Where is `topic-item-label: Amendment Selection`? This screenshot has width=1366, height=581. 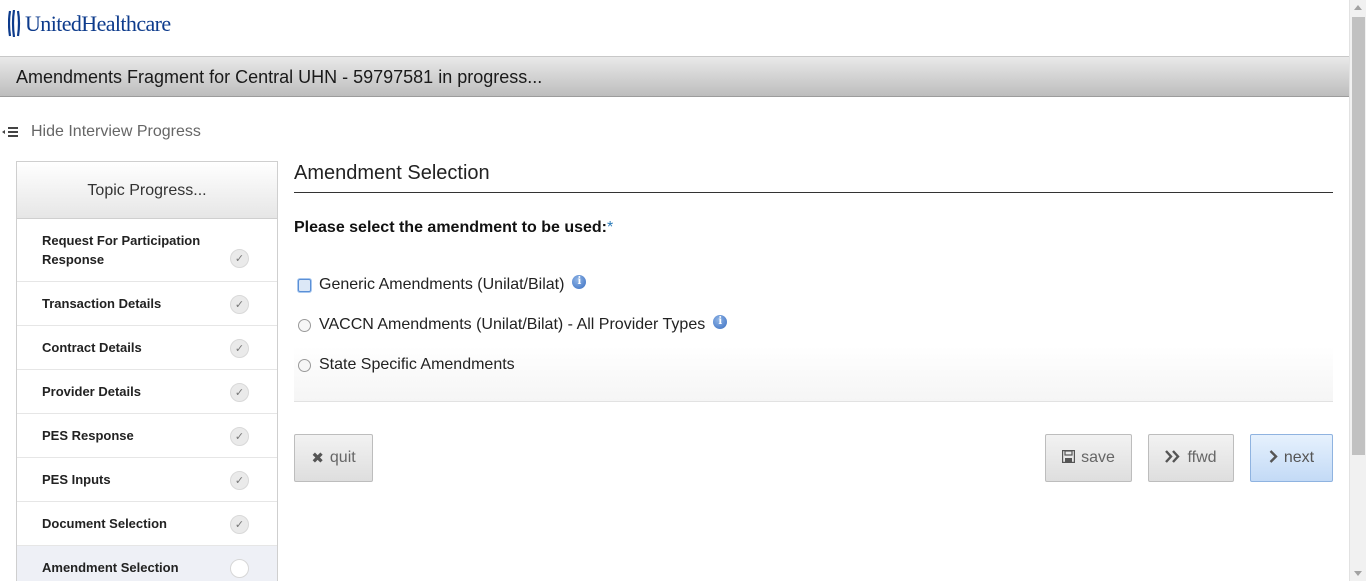 topic-item-label: Amendment Selection is located at coordinates (110, 567).